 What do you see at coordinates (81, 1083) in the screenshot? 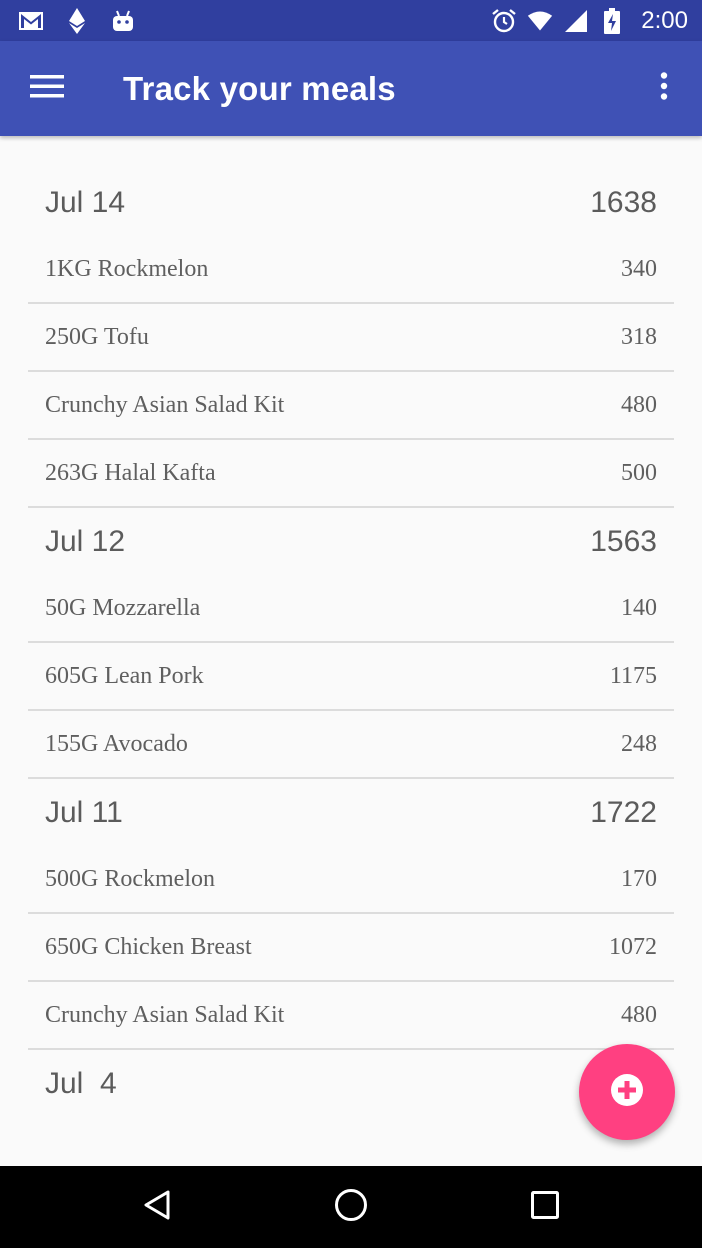
I see `day-date: Jul 4` at bounding box center [81, 1083].